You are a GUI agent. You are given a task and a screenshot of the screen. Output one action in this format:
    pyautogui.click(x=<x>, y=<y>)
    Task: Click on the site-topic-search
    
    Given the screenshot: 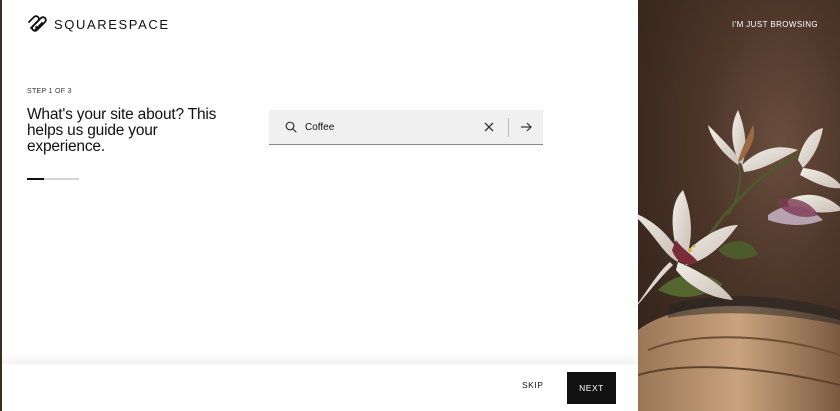 What is the action you would take?
    pyautogui.click(x=406, y=127)
    